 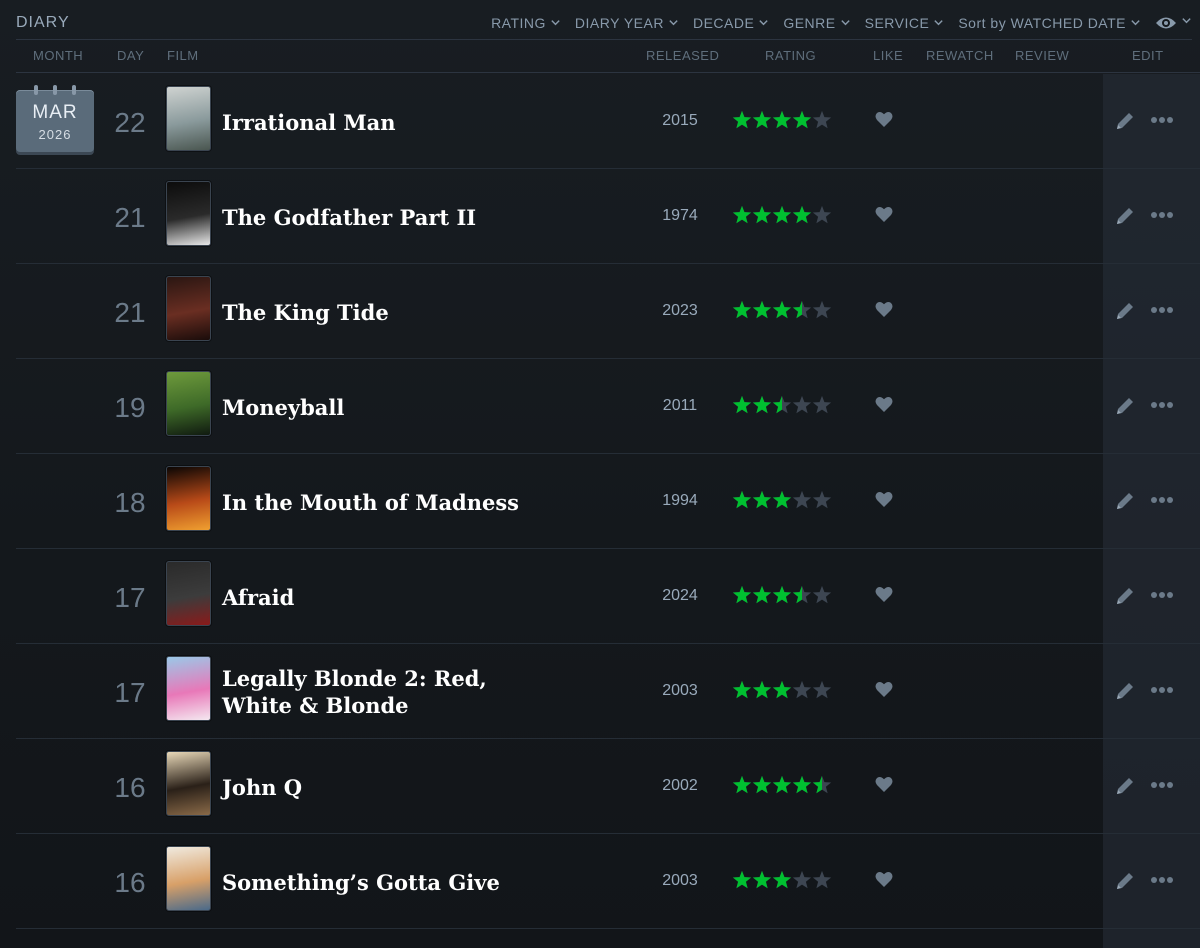 What do you see at coordinates (387, 502) in the screenshot?
I see `film-title: In the Mouth of Madness` at bounding box center [387, 502].